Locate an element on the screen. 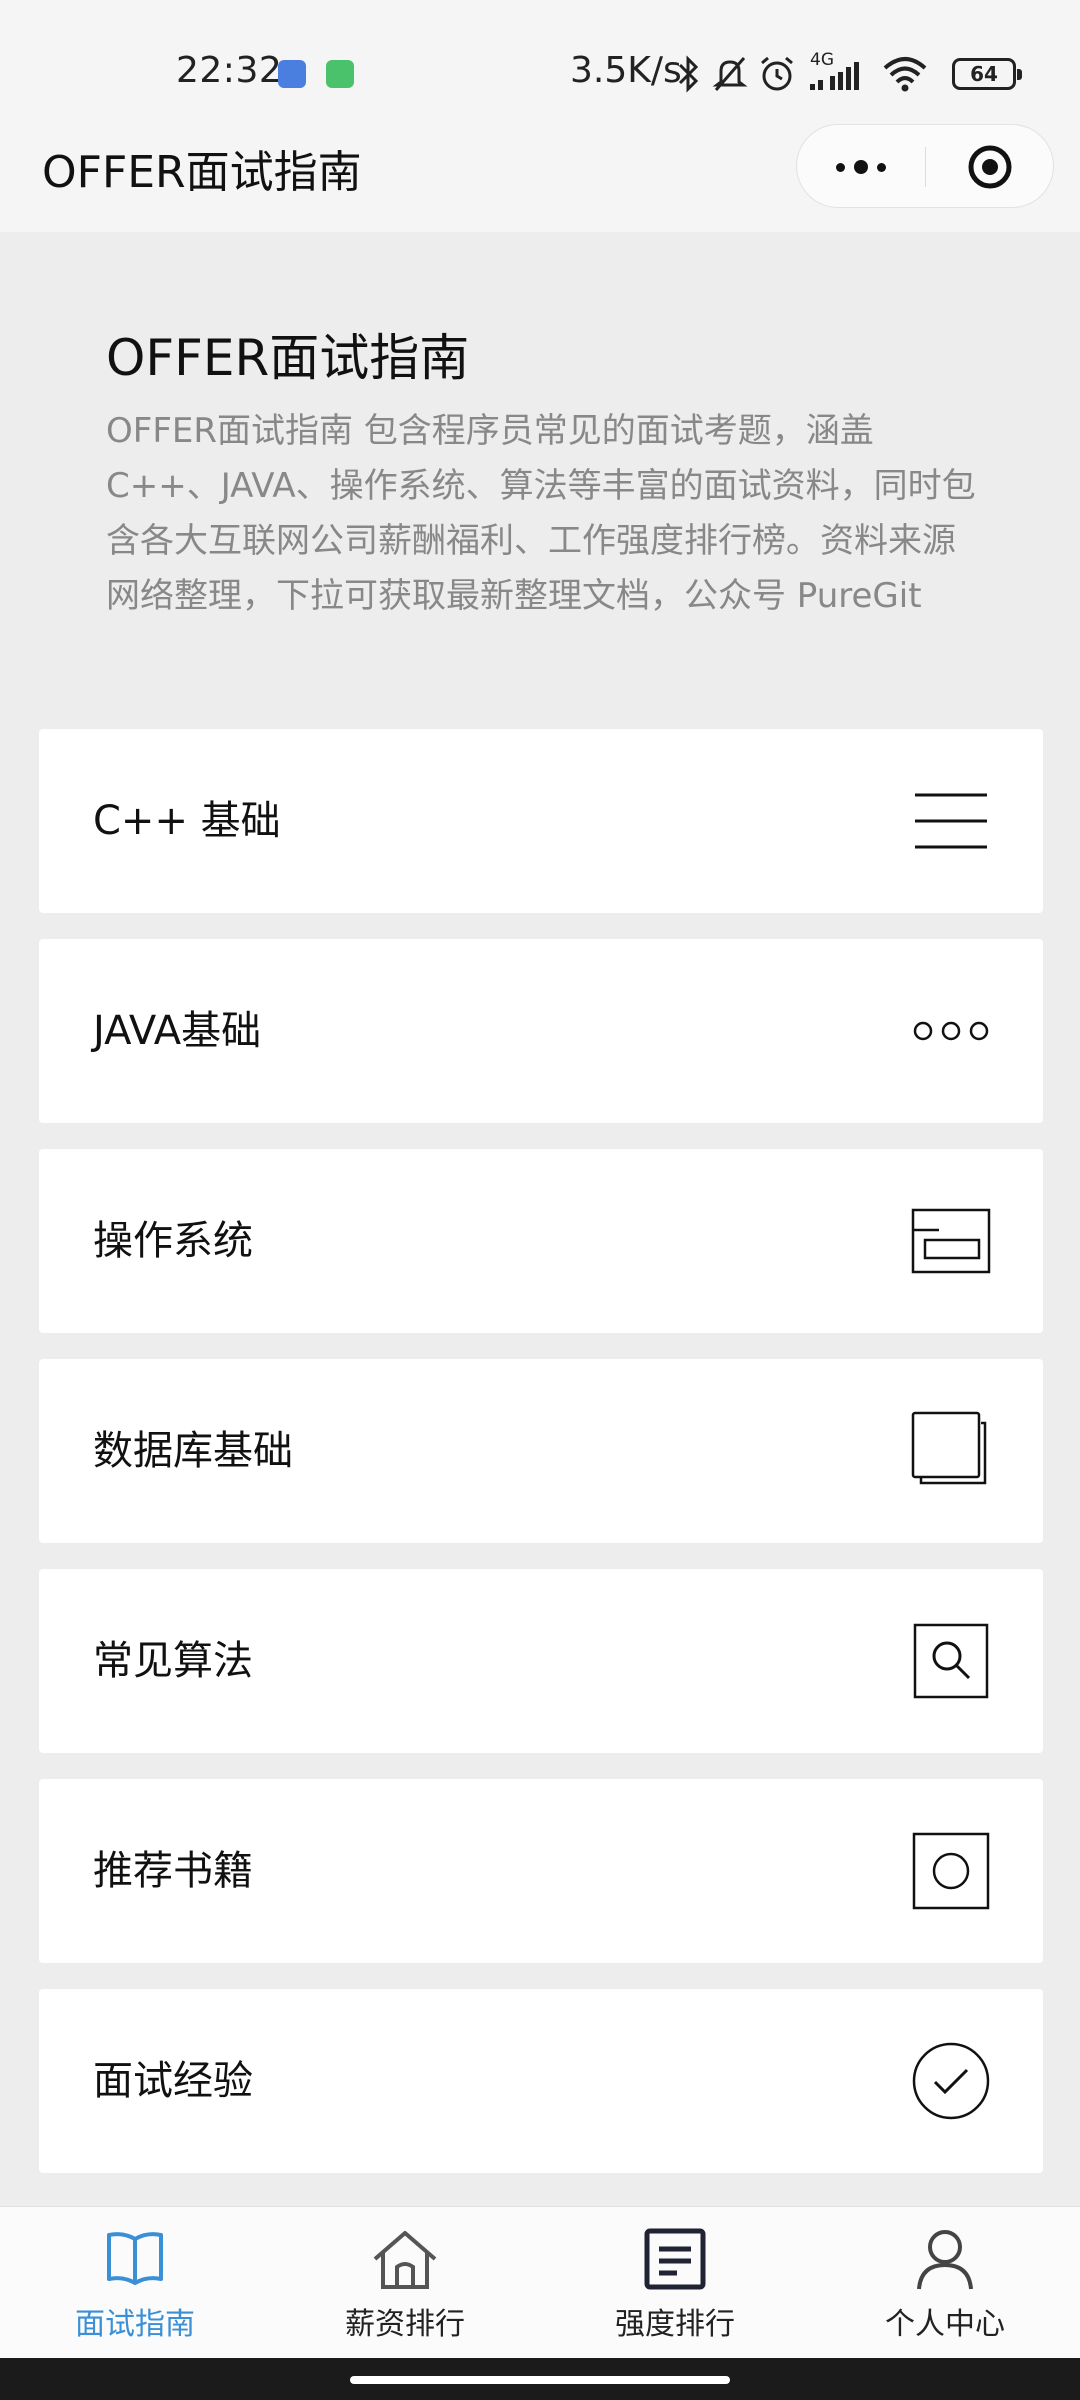 This screenshot has width=1080, height=2400. home-indicator is located at coordinates (540, 2380).